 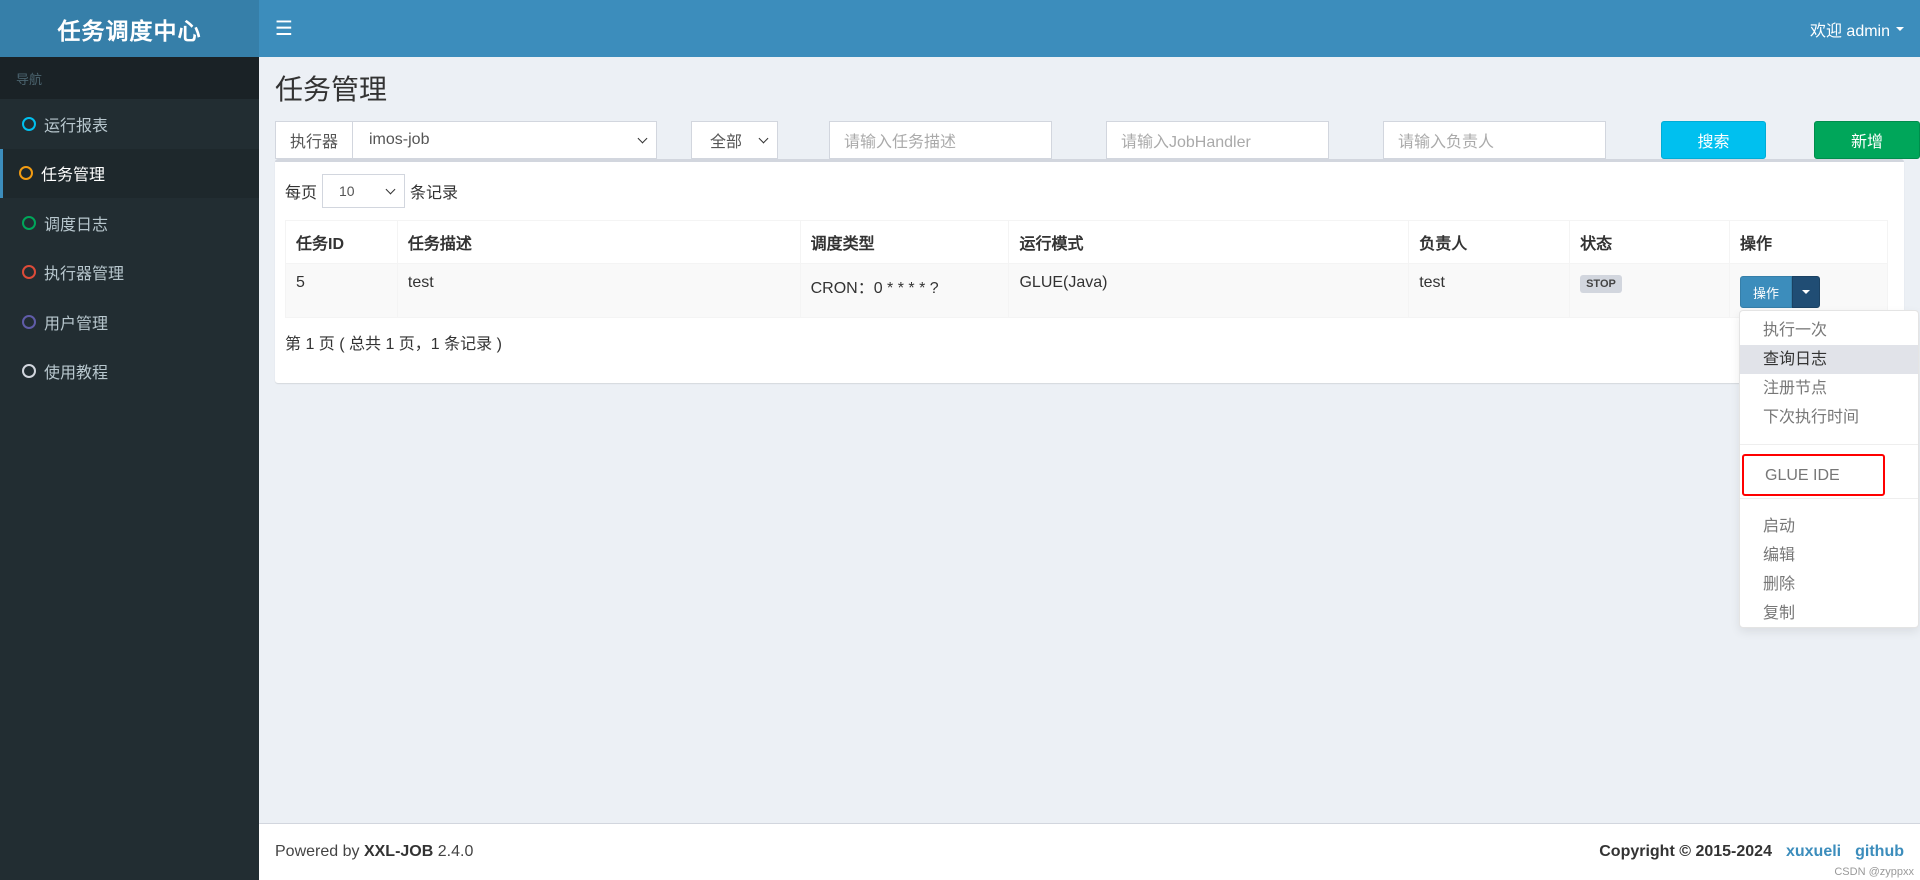 I want to click on executor-select: imos-job, so click(x=504, y=140).